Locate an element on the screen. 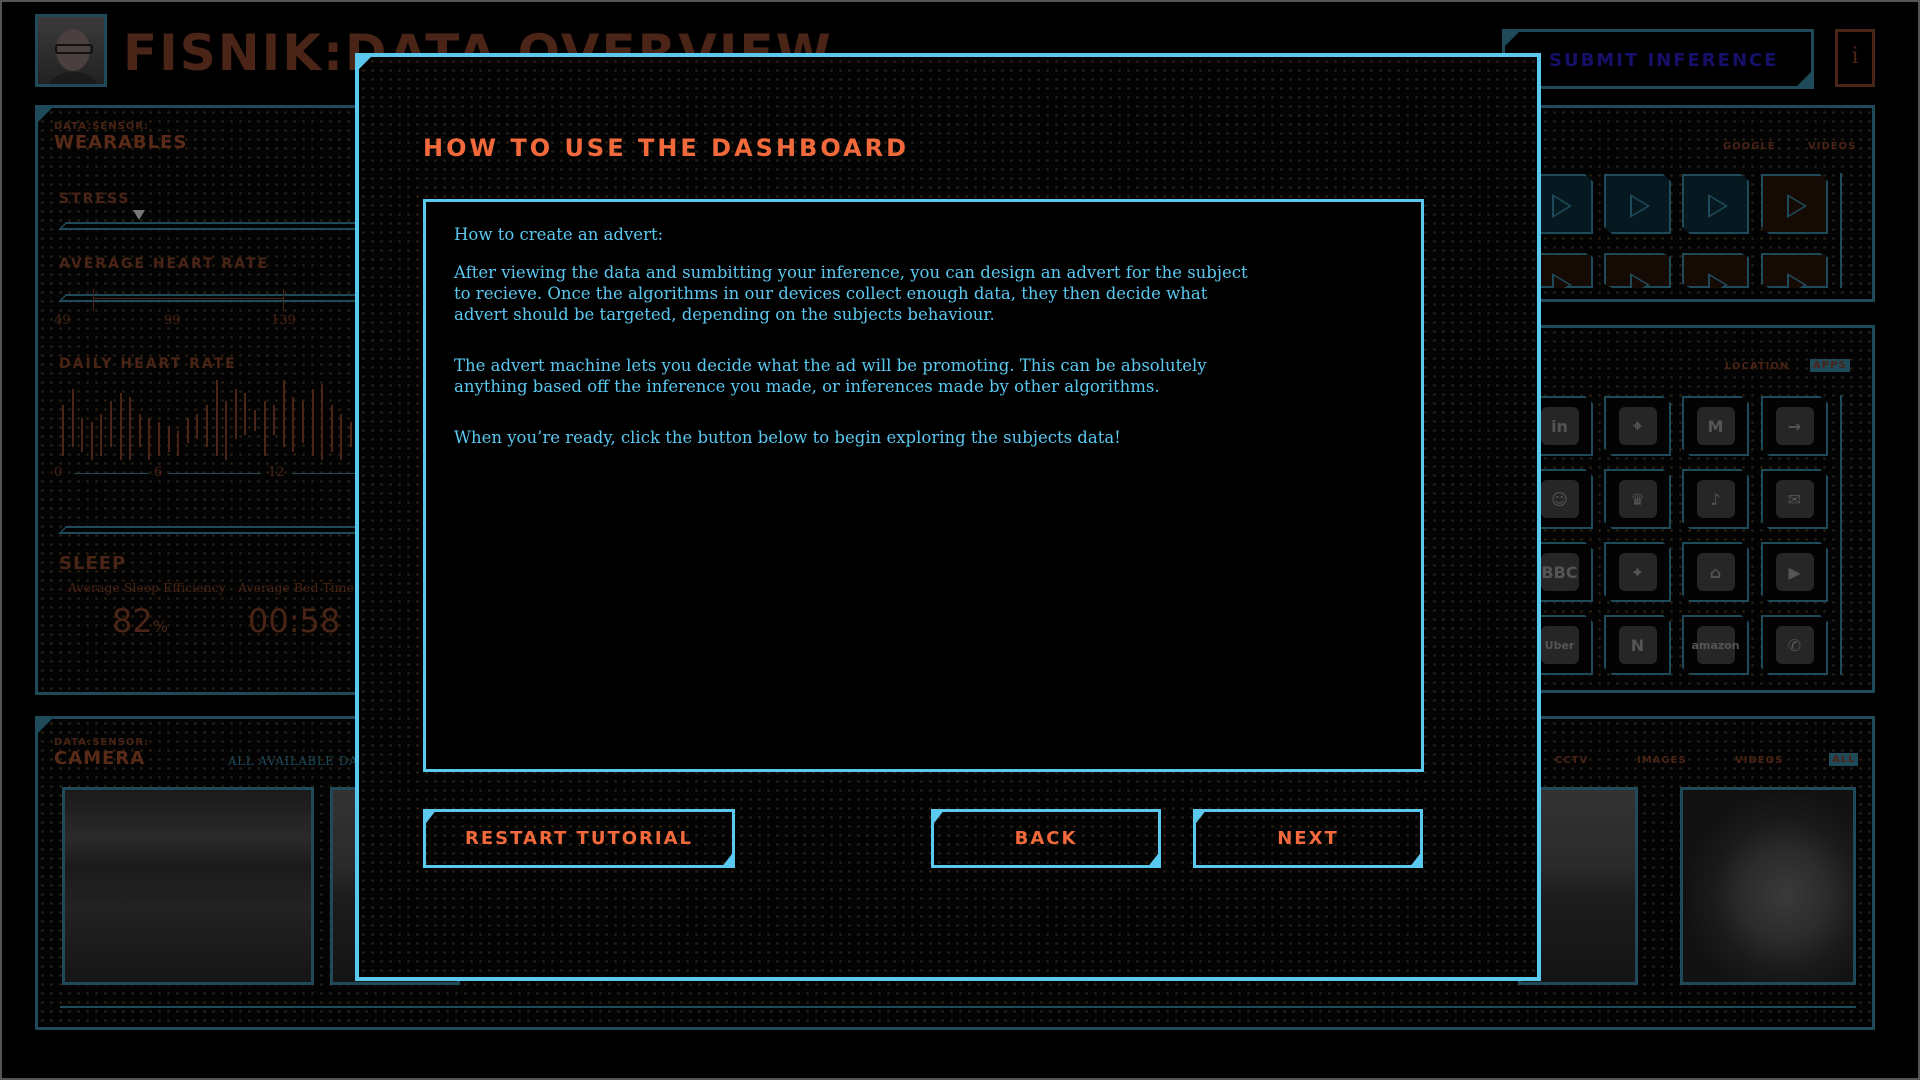 This screenshot has width=1920, height=1080. linkedin-icon: in is located at coordinates (1559, 426).